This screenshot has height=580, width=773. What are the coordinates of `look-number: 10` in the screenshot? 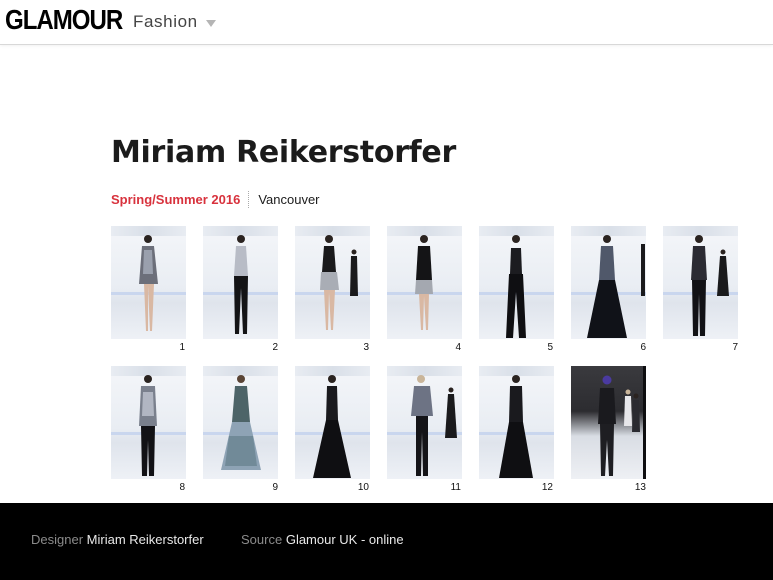 It's located at (363, 487).